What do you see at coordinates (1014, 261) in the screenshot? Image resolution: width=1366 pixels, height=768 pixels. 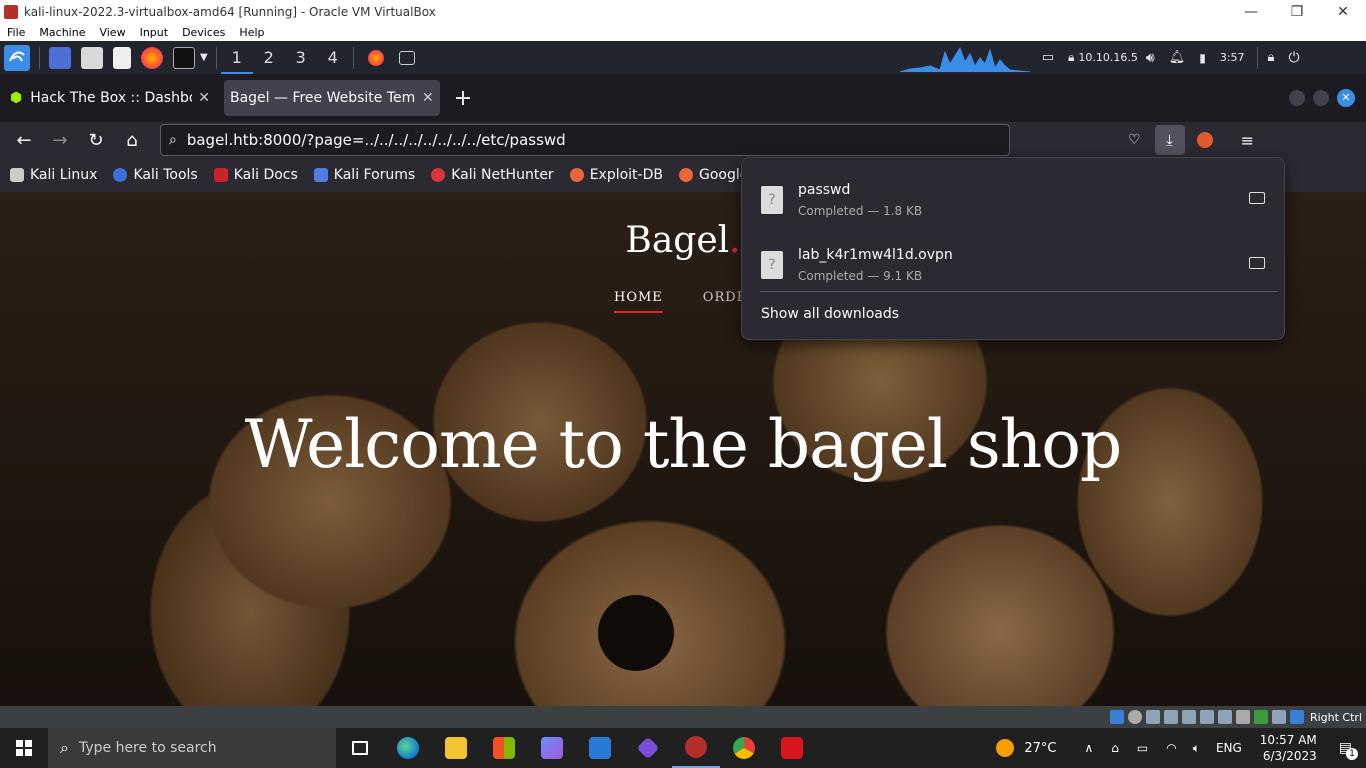 I see `download-item: ? lab_k4r1mw4l1d.ovpn Completed — 9.1 KB` at bounding box center [1014, 261].